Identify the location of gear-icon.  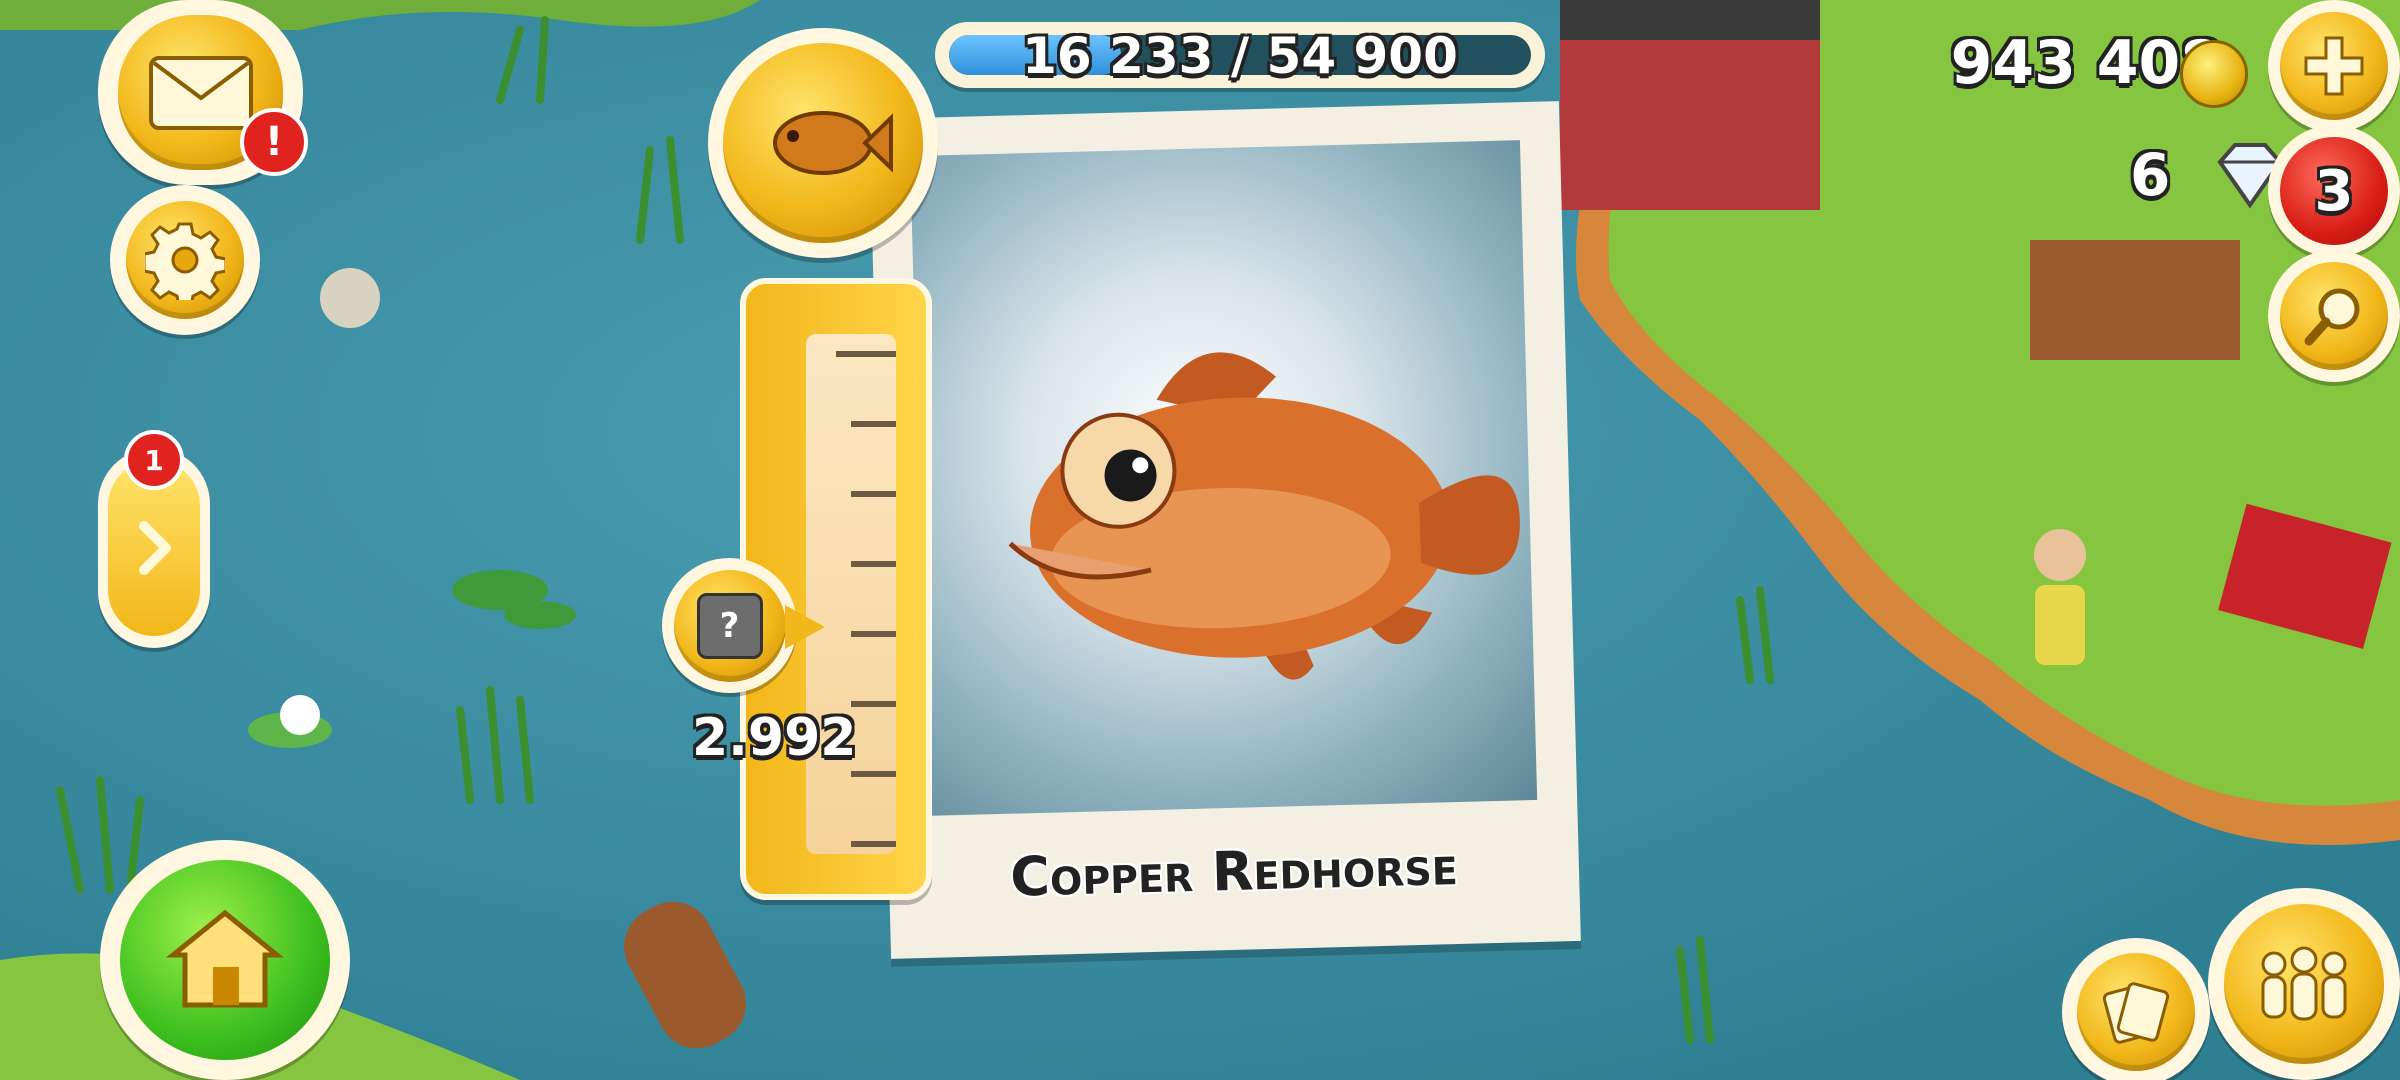
(185, 260).